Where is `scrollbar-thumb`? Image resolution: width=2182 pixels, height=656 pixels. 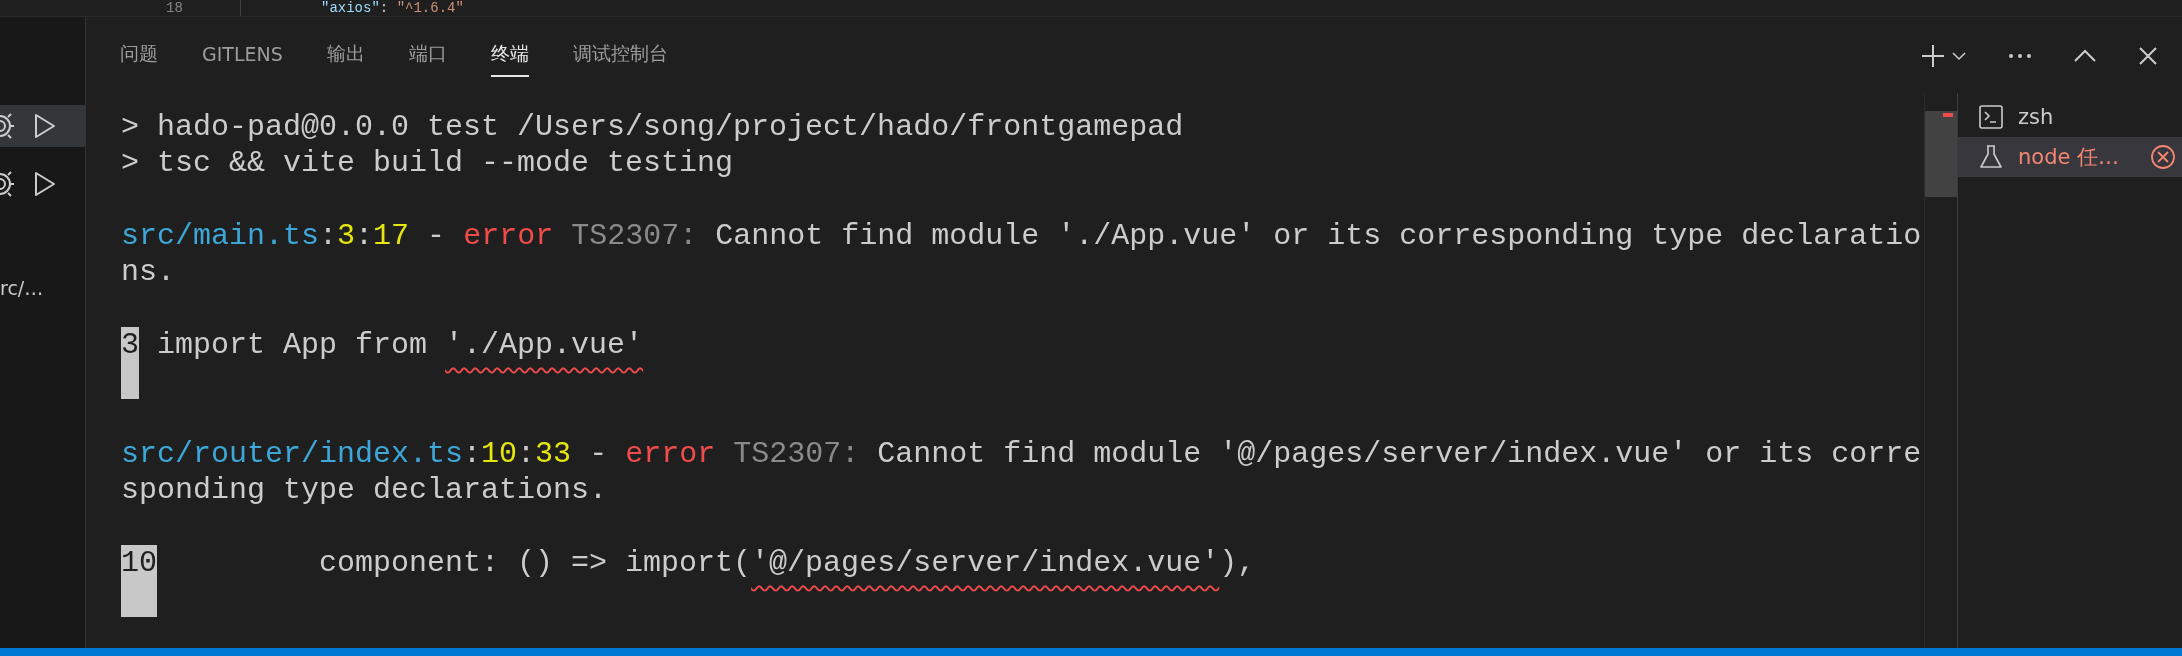 scrollbar-thumb is located at coordinates (1941, 154).